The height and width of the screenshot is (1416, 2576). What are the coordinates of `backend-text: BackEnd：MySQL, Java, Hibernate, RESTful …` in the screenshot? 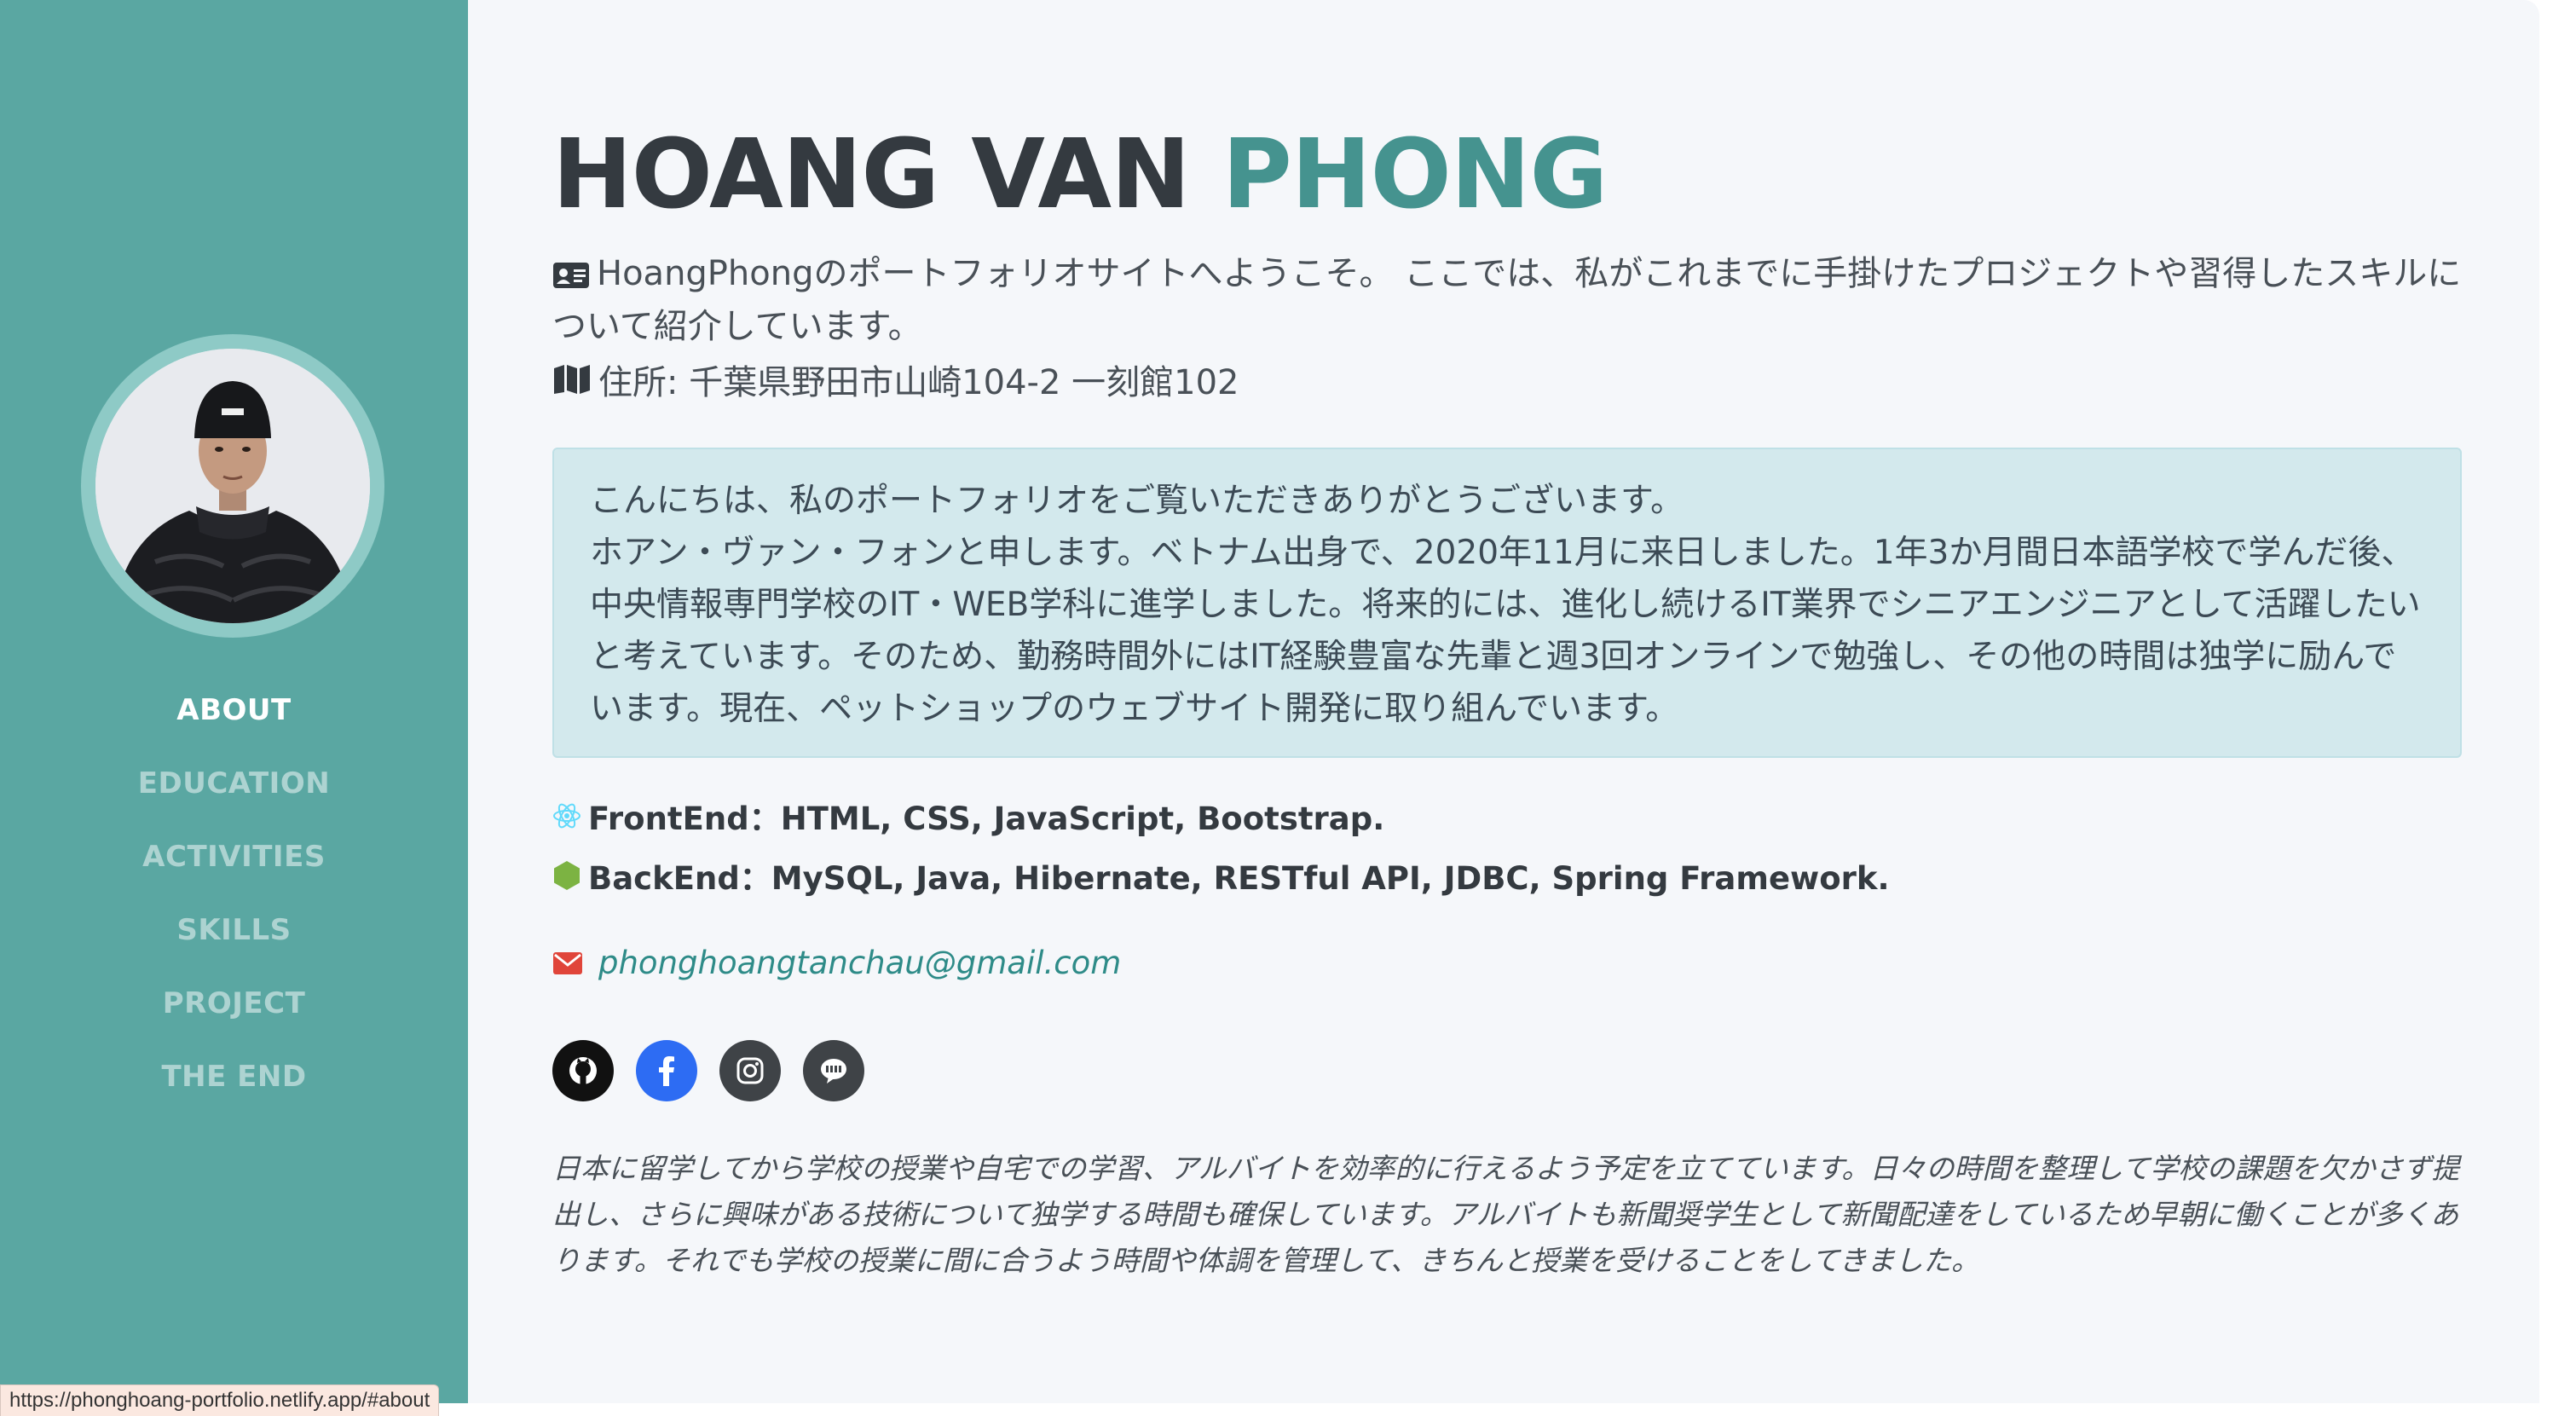 It's located at (1239, 878).